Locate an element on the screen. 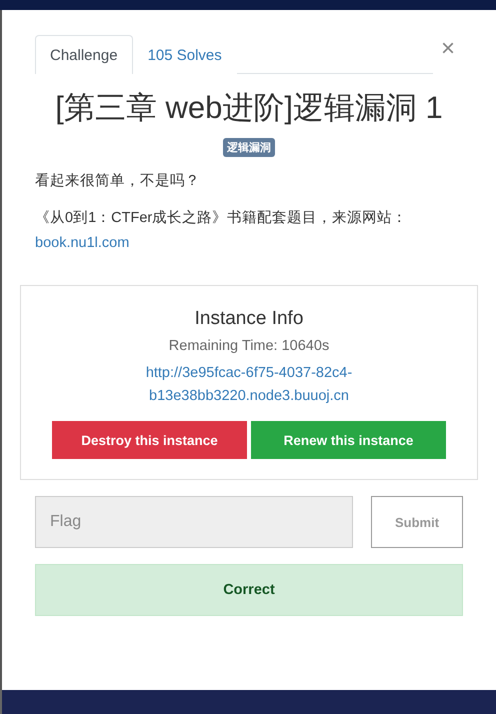 The height and width of the screenshot is (714, 496). instance-heading: Instance Info is located at coordinates (249, 319).